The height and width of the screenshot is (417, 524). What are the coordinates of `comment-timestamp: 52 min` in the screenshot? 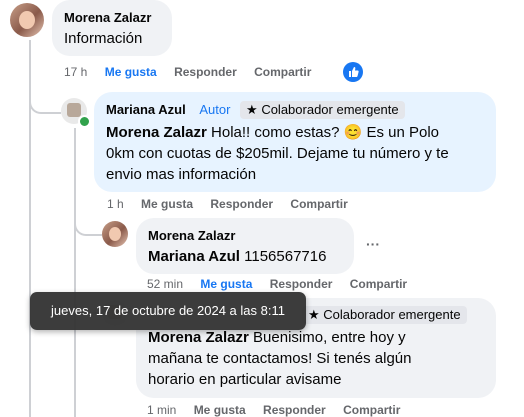 It's located at (165, 284).